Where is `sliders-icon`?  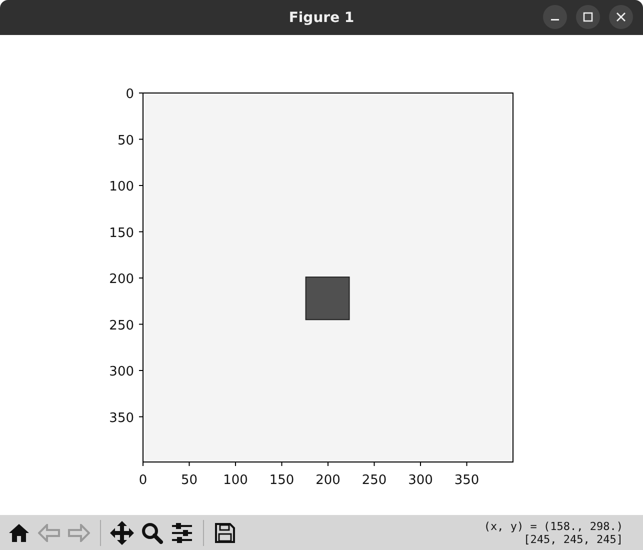
sliders-icon is located at coordinates (182, 532).